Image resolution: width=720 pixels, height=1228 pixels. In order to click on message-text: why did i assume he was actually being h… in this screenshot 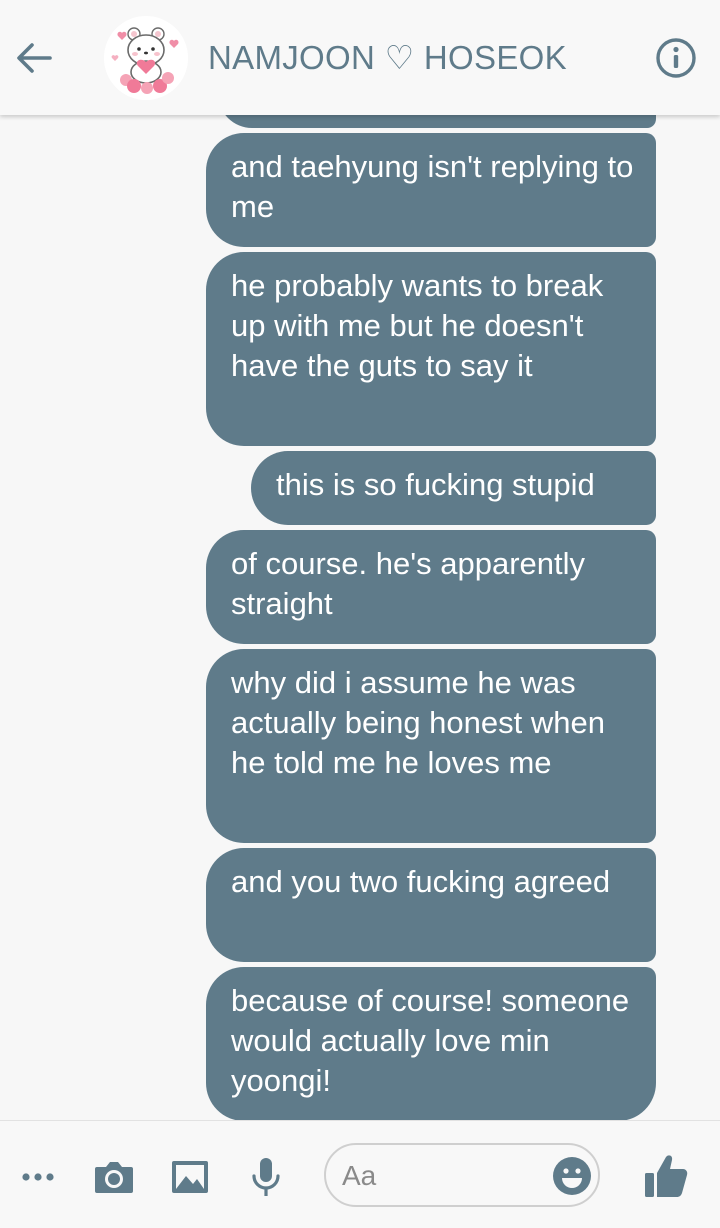, I will do `click(418, 722)`.